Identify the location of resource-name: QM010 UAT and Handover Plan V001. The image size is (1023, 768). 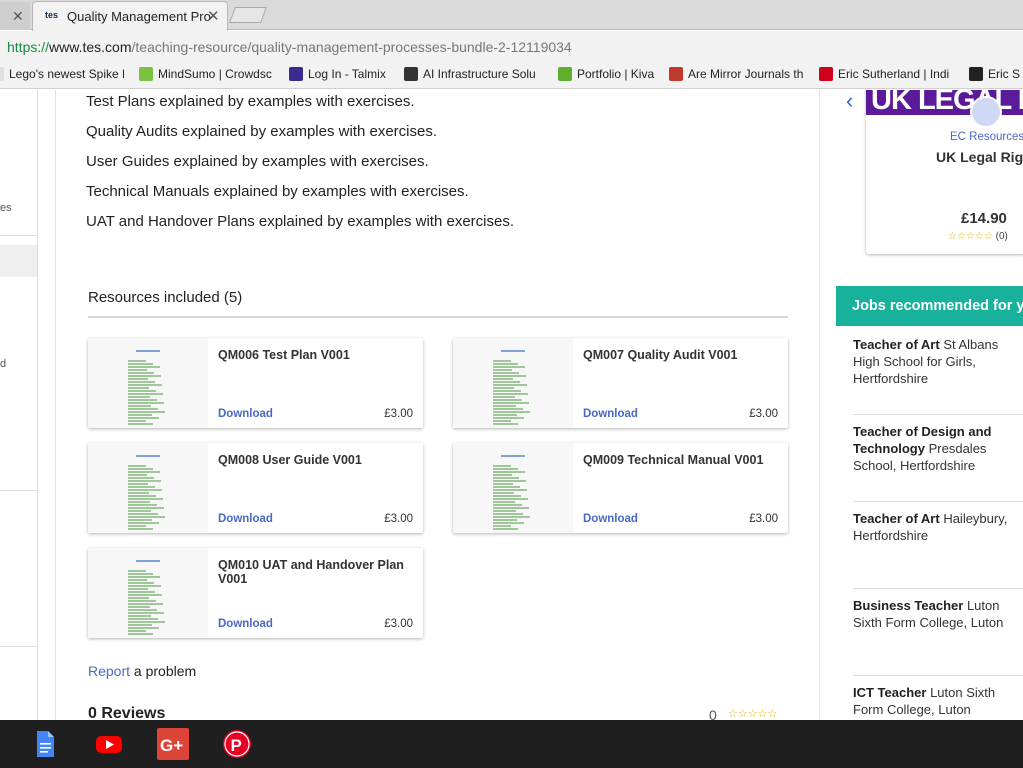
(315, 572).